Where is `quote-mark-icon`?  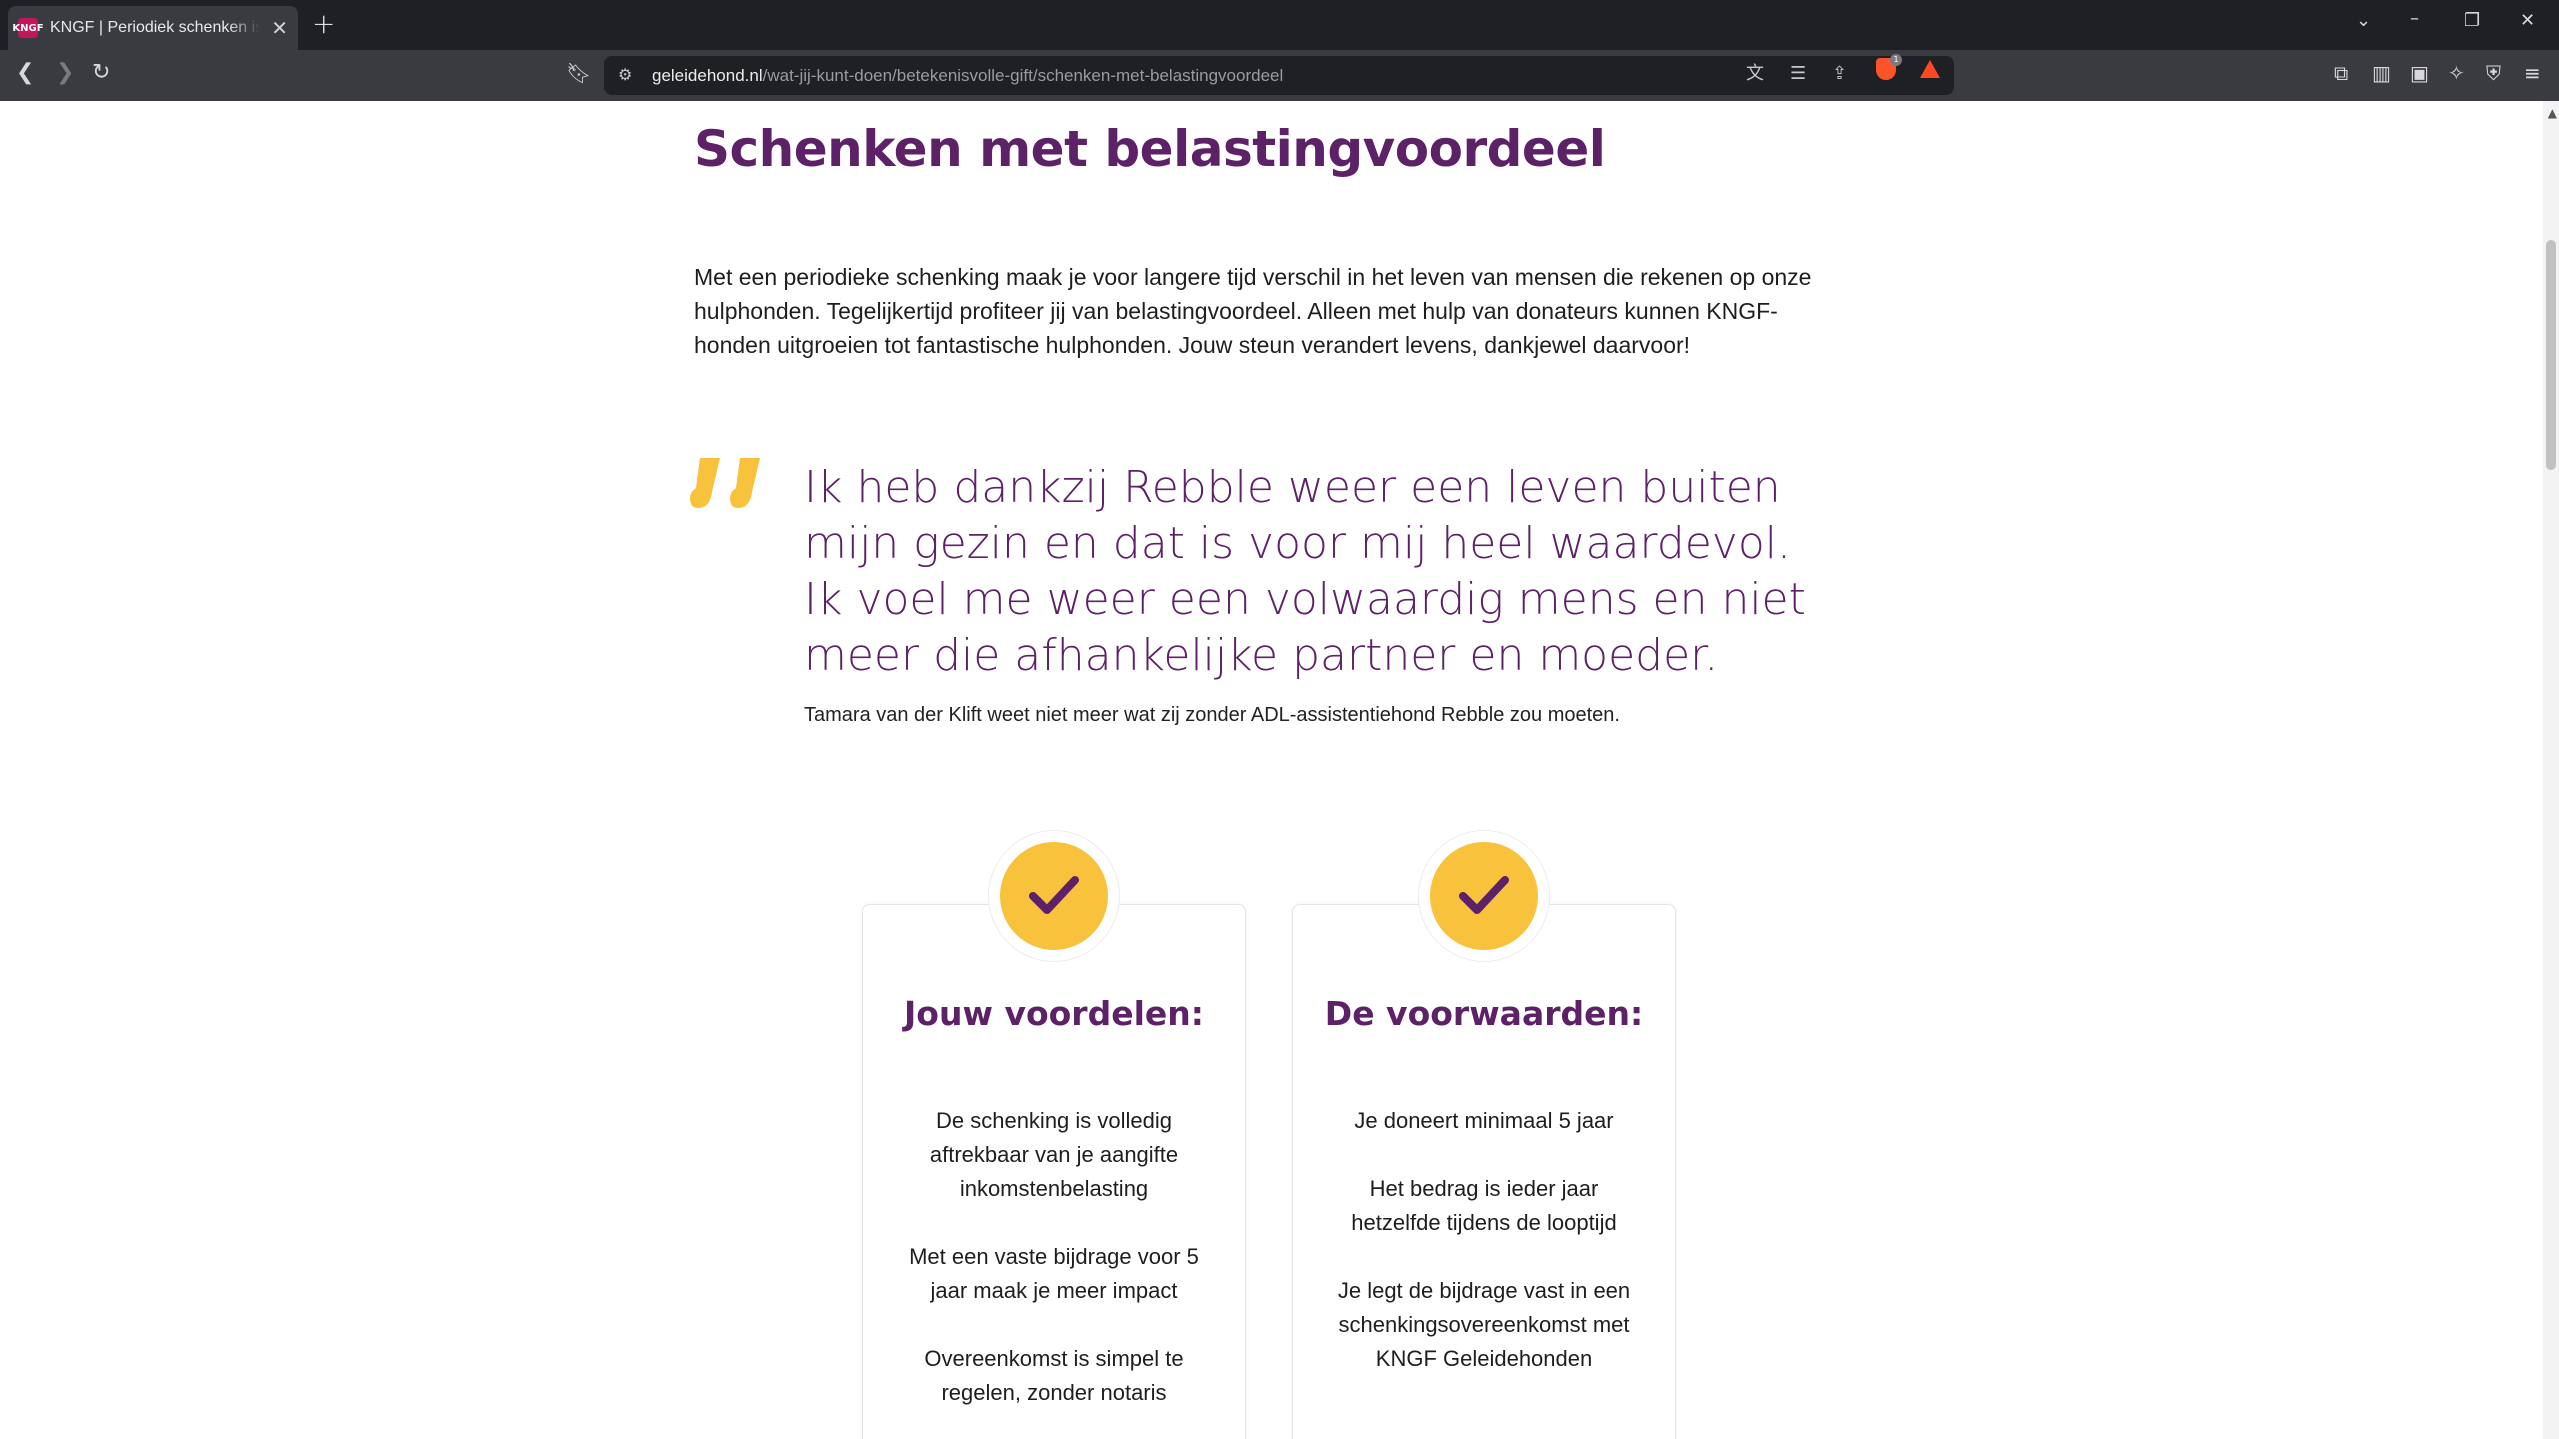 quote-mark-icon is located at coordinates (725, 483).